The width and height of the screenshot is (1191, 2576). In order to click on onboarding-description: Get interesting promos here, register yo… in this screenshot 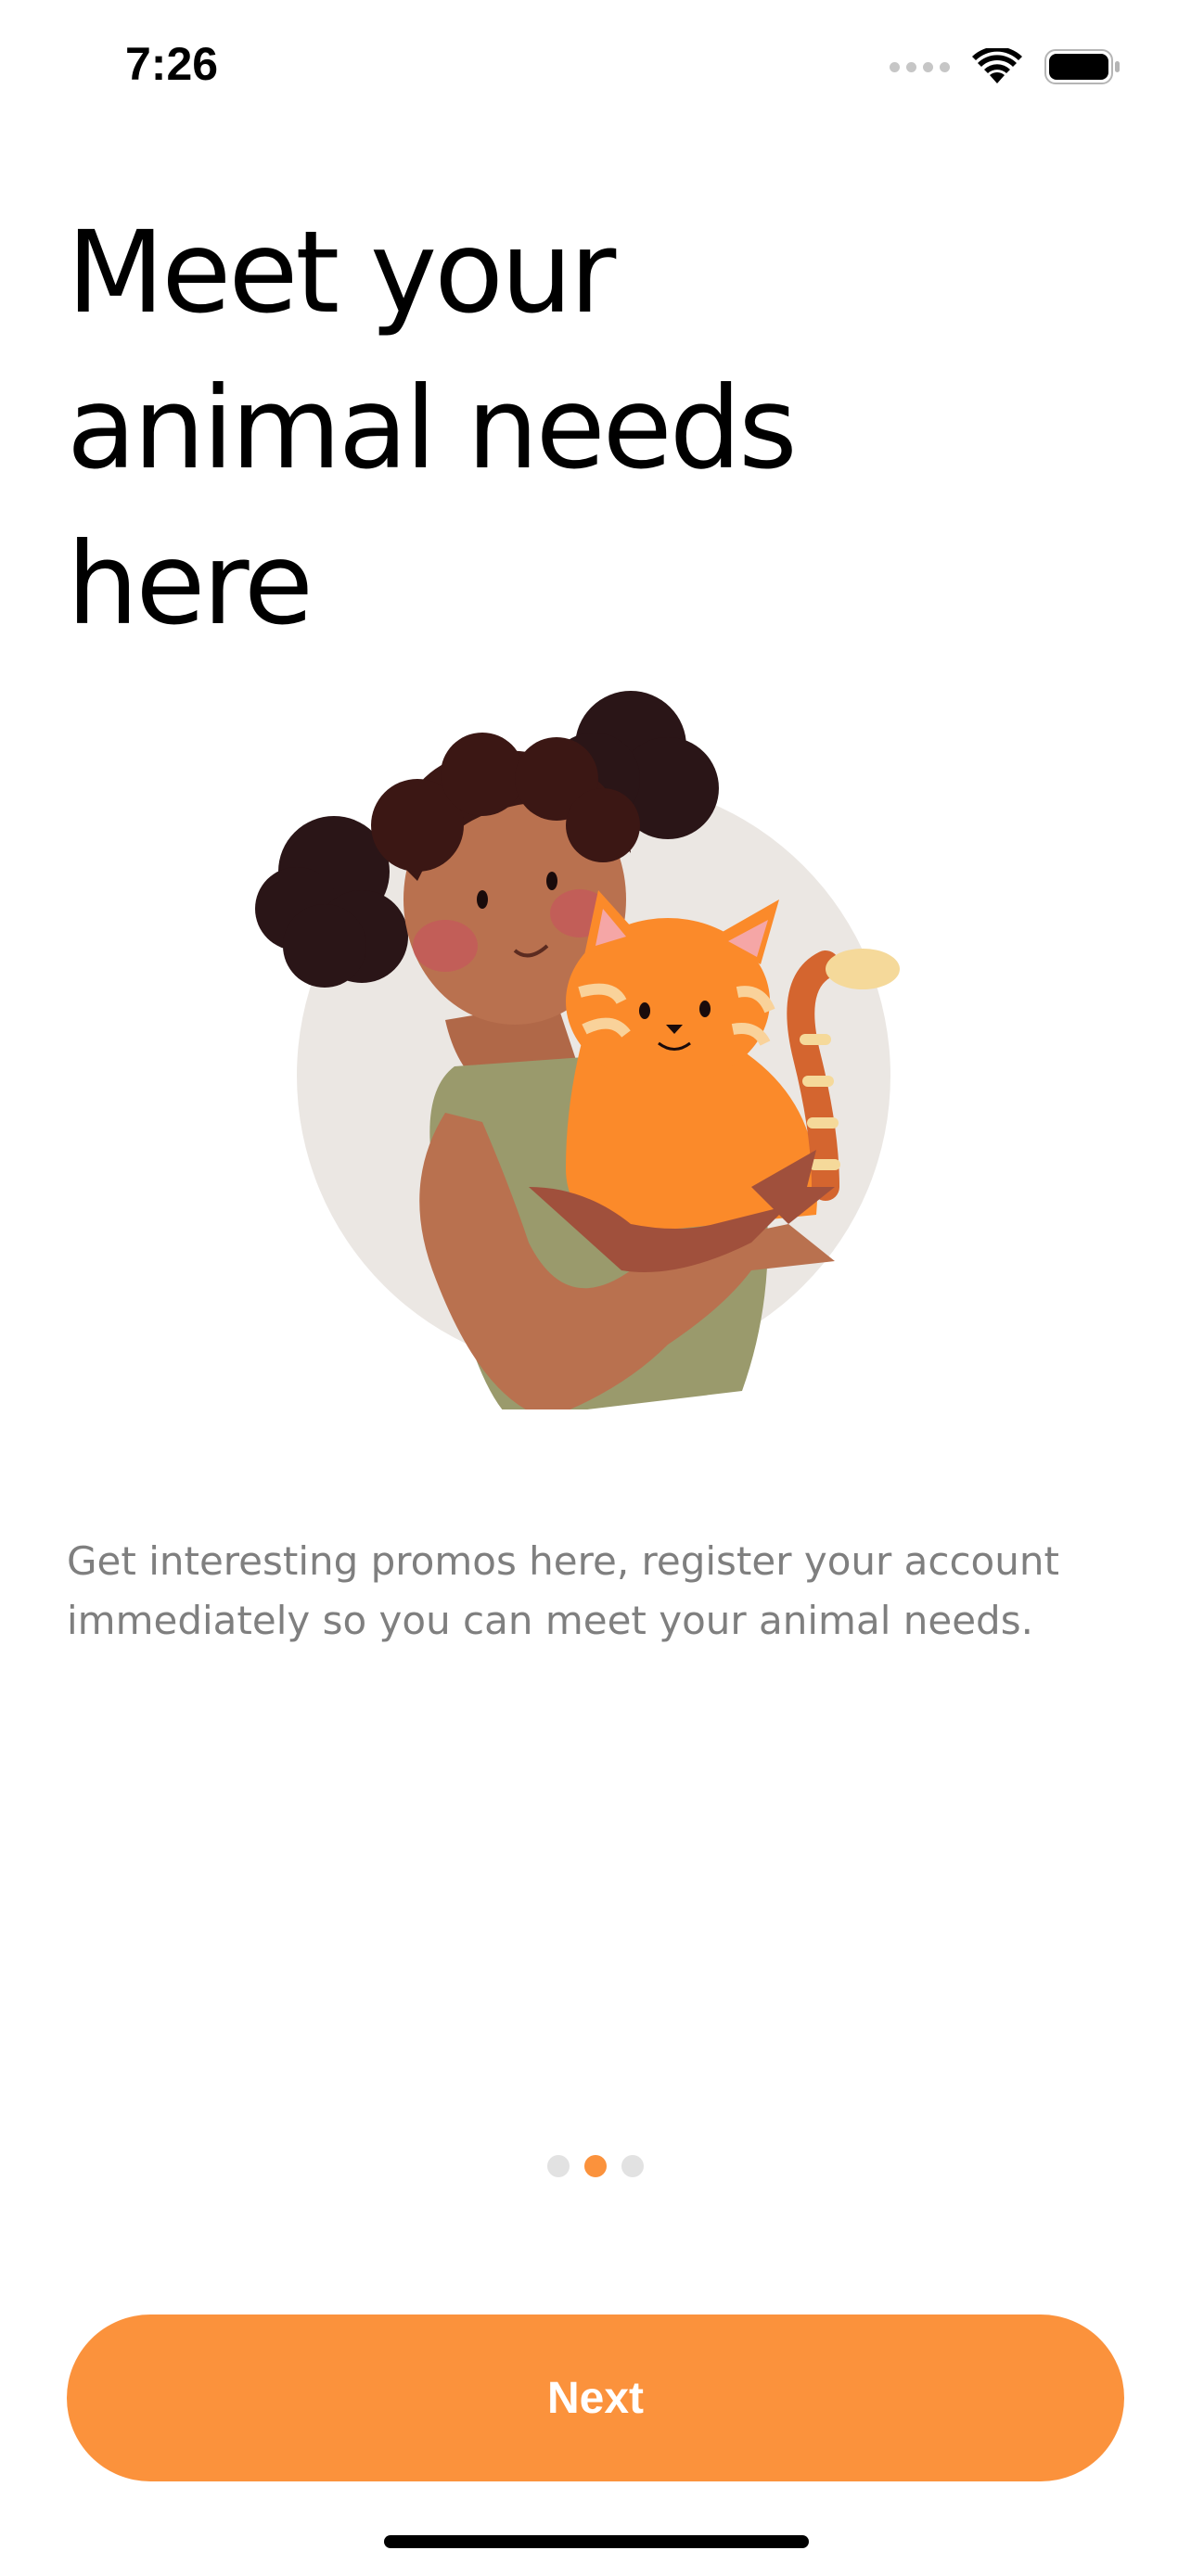, I will do `click(563, 1591)`.